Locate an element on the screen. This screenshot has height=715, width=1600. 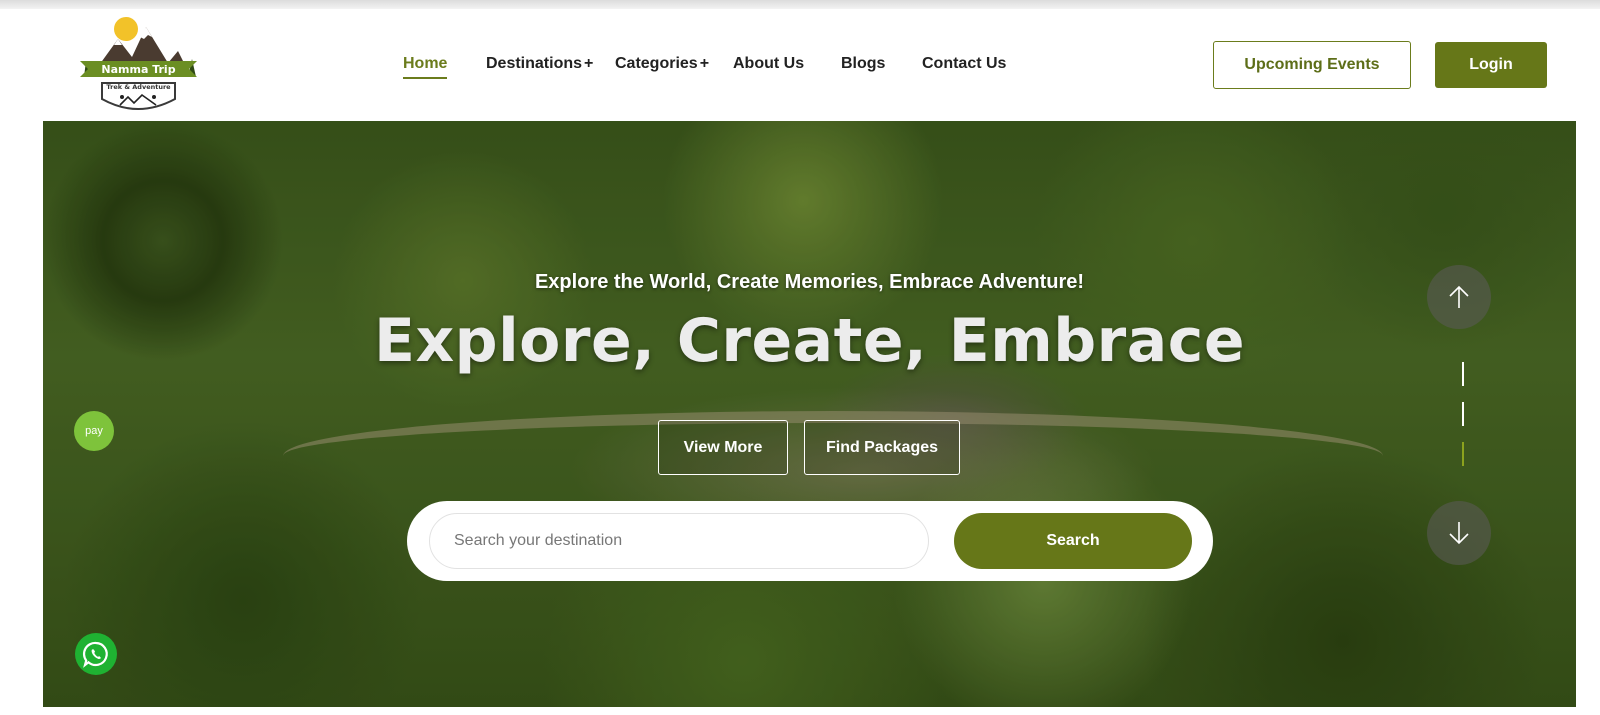
nav-contact-us: Contact Us is located at coordinates (964, 64).